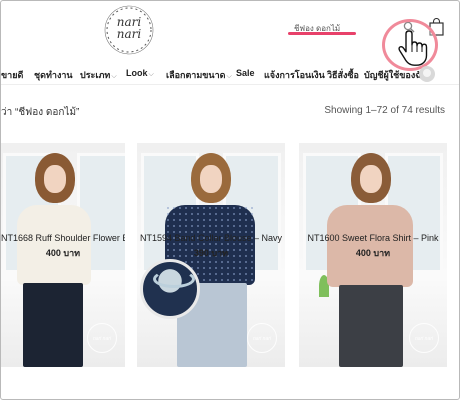 The width and height of the screenshot is (460, 400). What do you see at coordinates (211, 238) in the screenshot?
I see `product-name: NT1594 Band Collar Blouse – Navy` at bounding box center [211, 238].